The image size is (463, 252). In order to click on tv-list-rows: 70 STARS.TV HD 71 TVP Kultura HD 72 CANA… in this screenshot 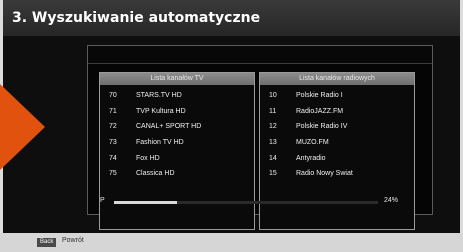, I will do `click(177, 133)`.